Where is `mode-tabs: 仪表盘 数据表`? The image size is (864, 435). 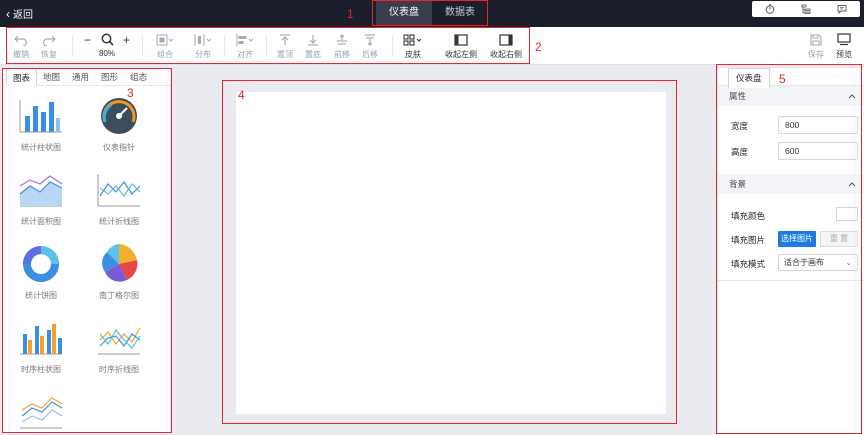
mode-tabs: 仪表盘 数据表 is located at coordinates (432, 13).